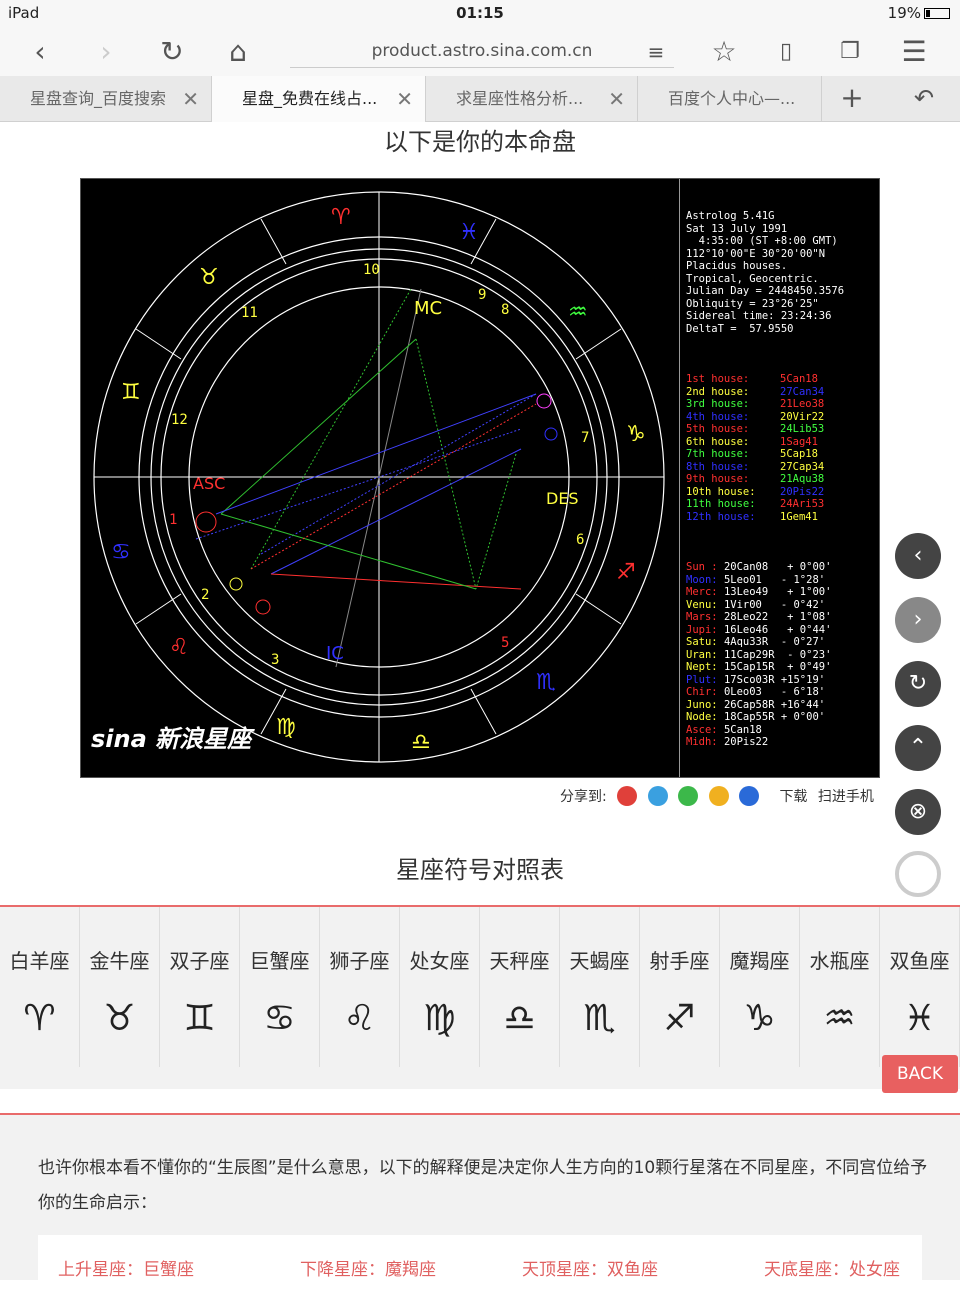 The image size is (960, 1295). Describe the element at coordinates (627, 796) in the screenshot. I see `weibo-icon` at that location.